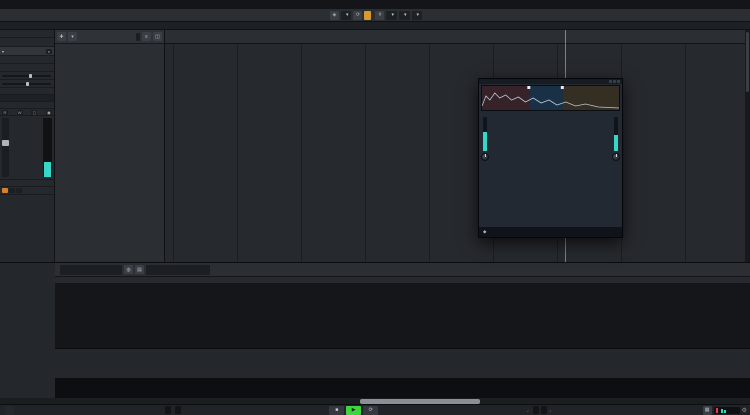  I want to click on browse-presets-icon: ◍, so click(128, 269).